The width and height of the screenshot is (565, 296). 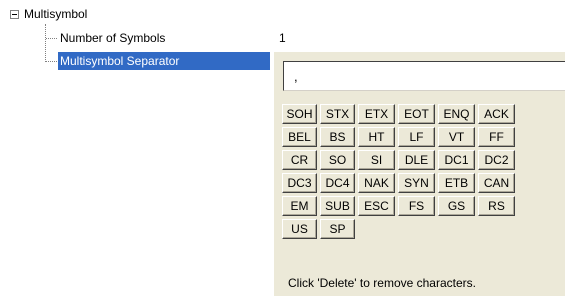 What do you see at coordinates (496, 160) in the screenshot?
I see `key-dc2-button: DC2` at bounding box center [496, 160].